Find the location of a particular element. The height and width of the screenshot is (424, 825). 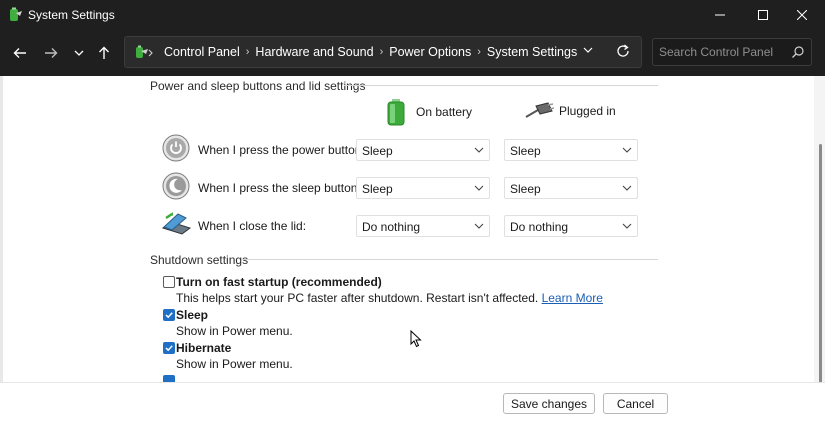

control-panel-app-icon is located at coordinates (16, 14).